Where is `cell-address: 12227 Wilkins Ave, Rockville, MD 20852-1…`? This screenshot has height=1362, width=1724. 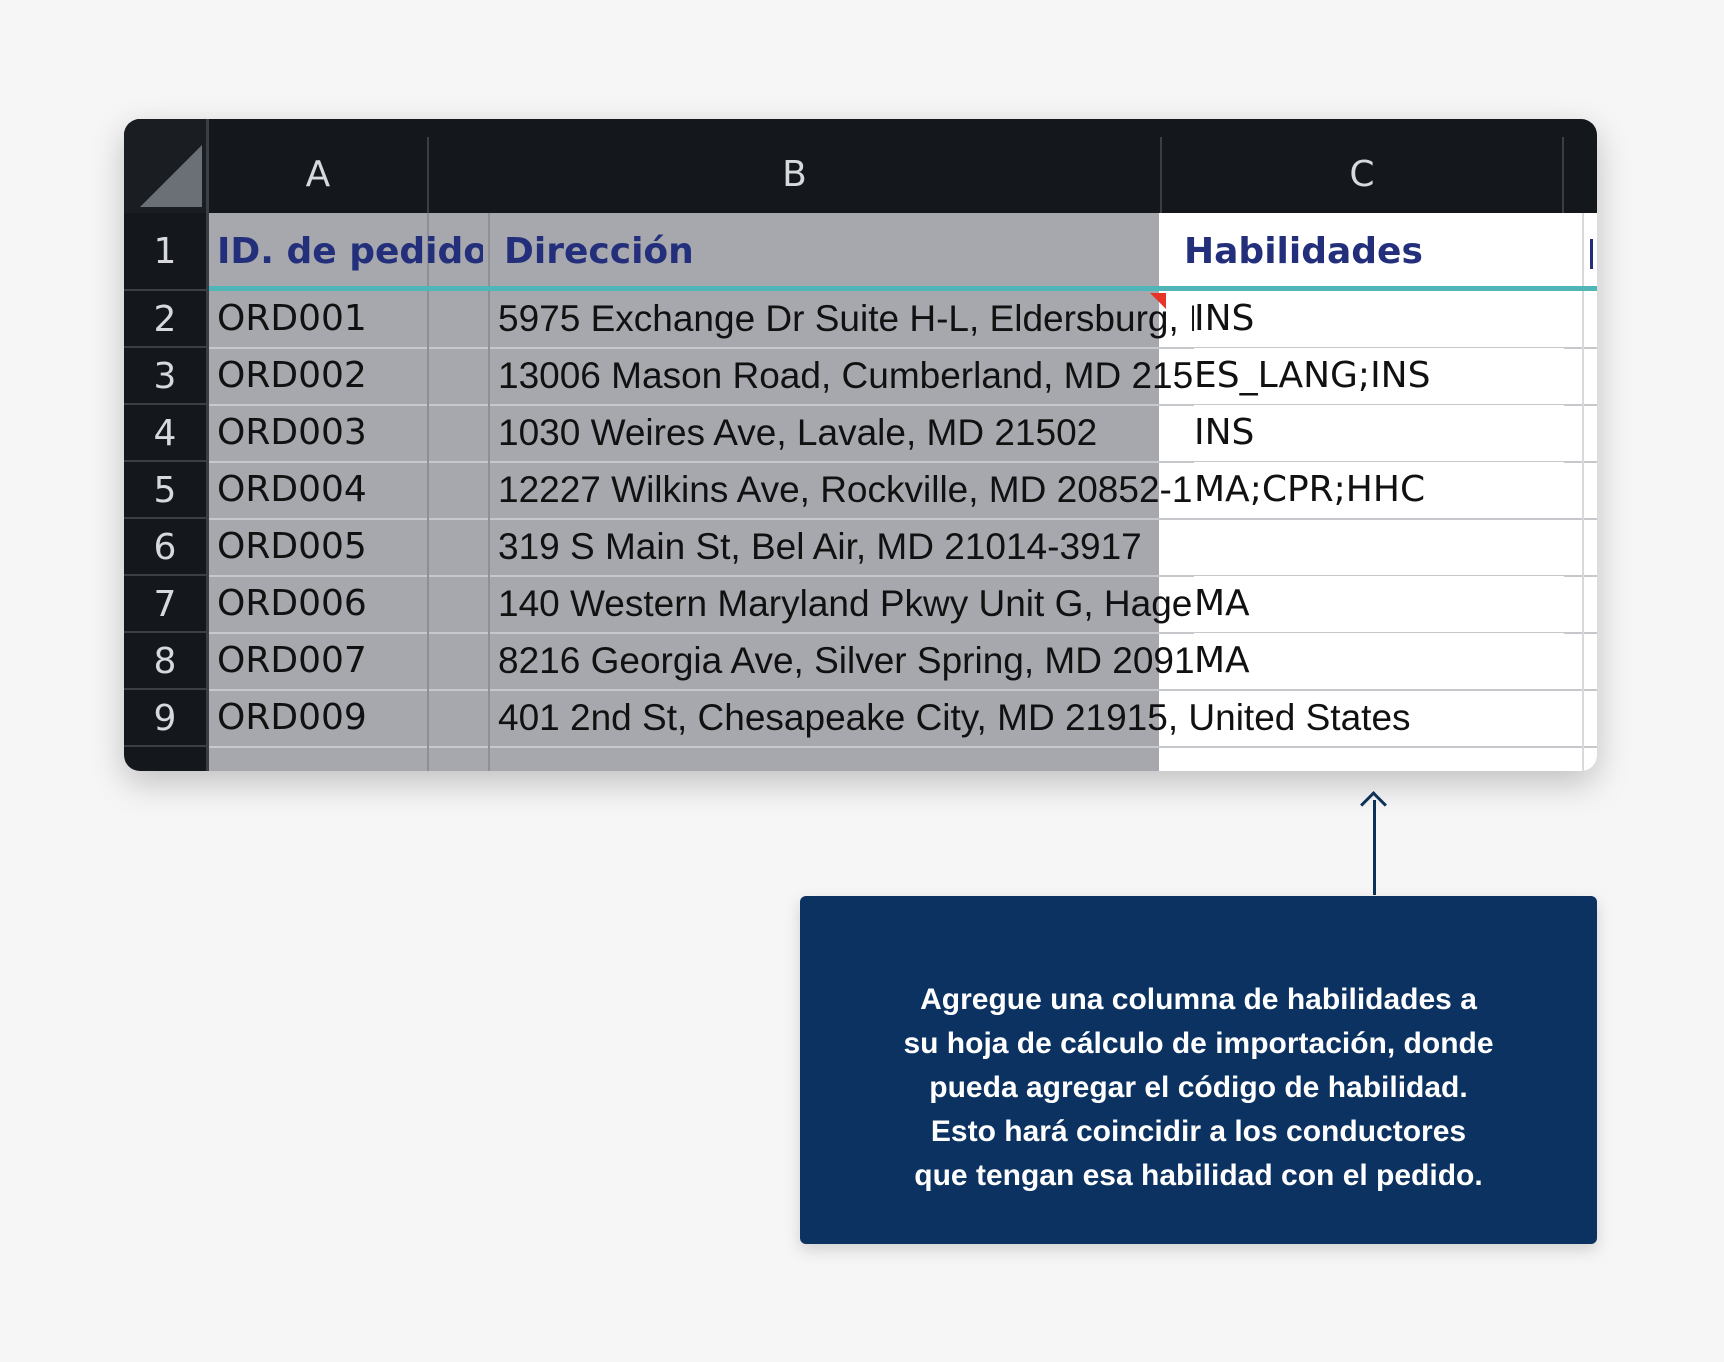 cell-address: 12227 Wilkins Ave, Rockville, MD 20852-1… is located at coordinates (846, 490).